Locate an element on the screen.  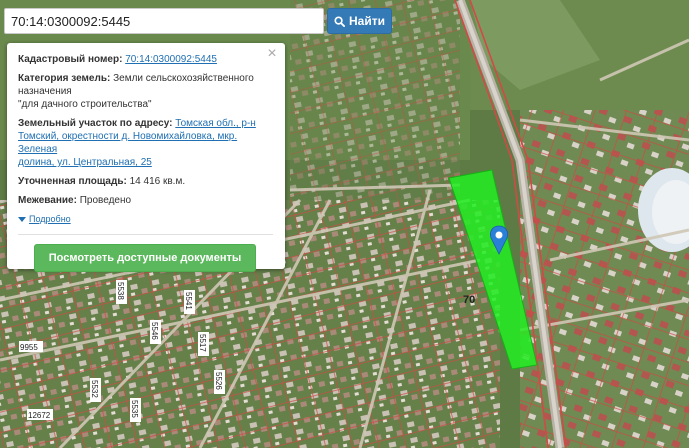
search-icon is located at coordinates (339, 21).